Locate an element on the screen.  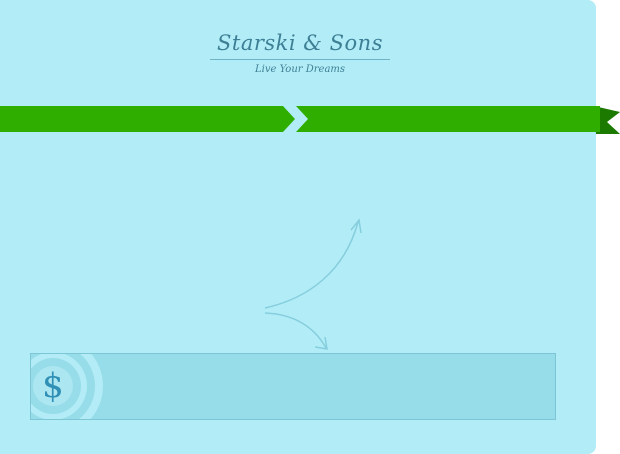
brand-divider is located at coordinates (300, 59).